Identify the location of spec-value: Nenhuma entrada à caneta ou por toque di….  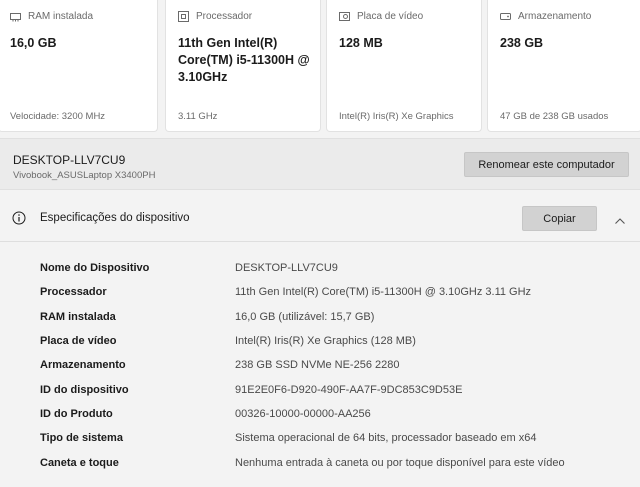
(400, 463).